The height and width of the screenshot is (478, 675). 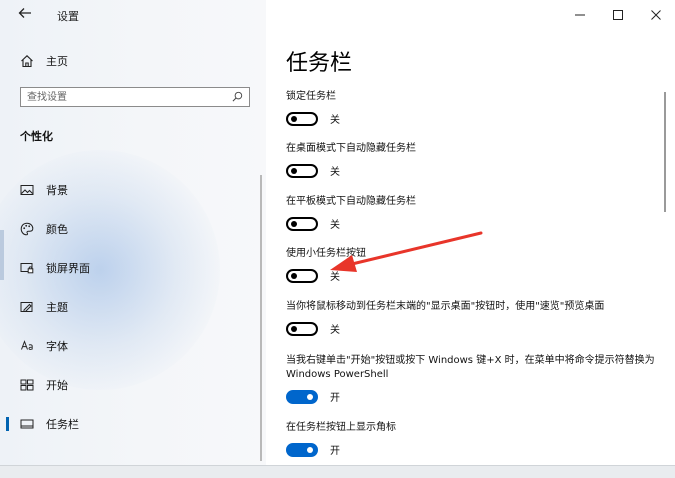 What do you see at coordinates (68, 16) in the screenshot?
I see `app-title: 设置` at bounding box center [68, 16].